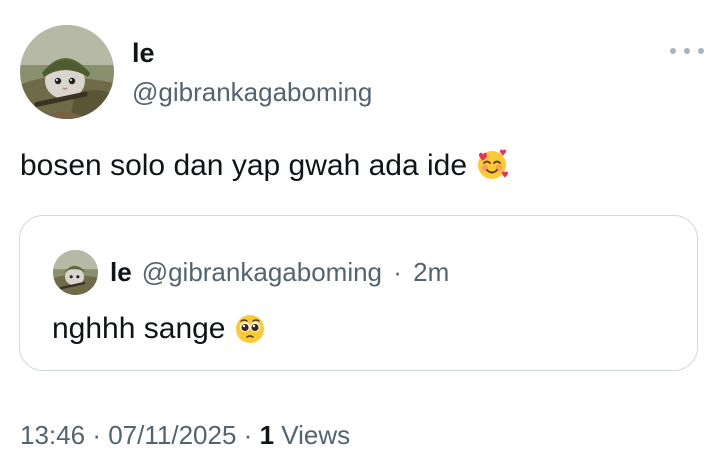 The height and width of the screenshot is (476, 716). Describe the element at coordinates (52, 435) in the screenshot. I see `tweet-time: 13:46` at that location.